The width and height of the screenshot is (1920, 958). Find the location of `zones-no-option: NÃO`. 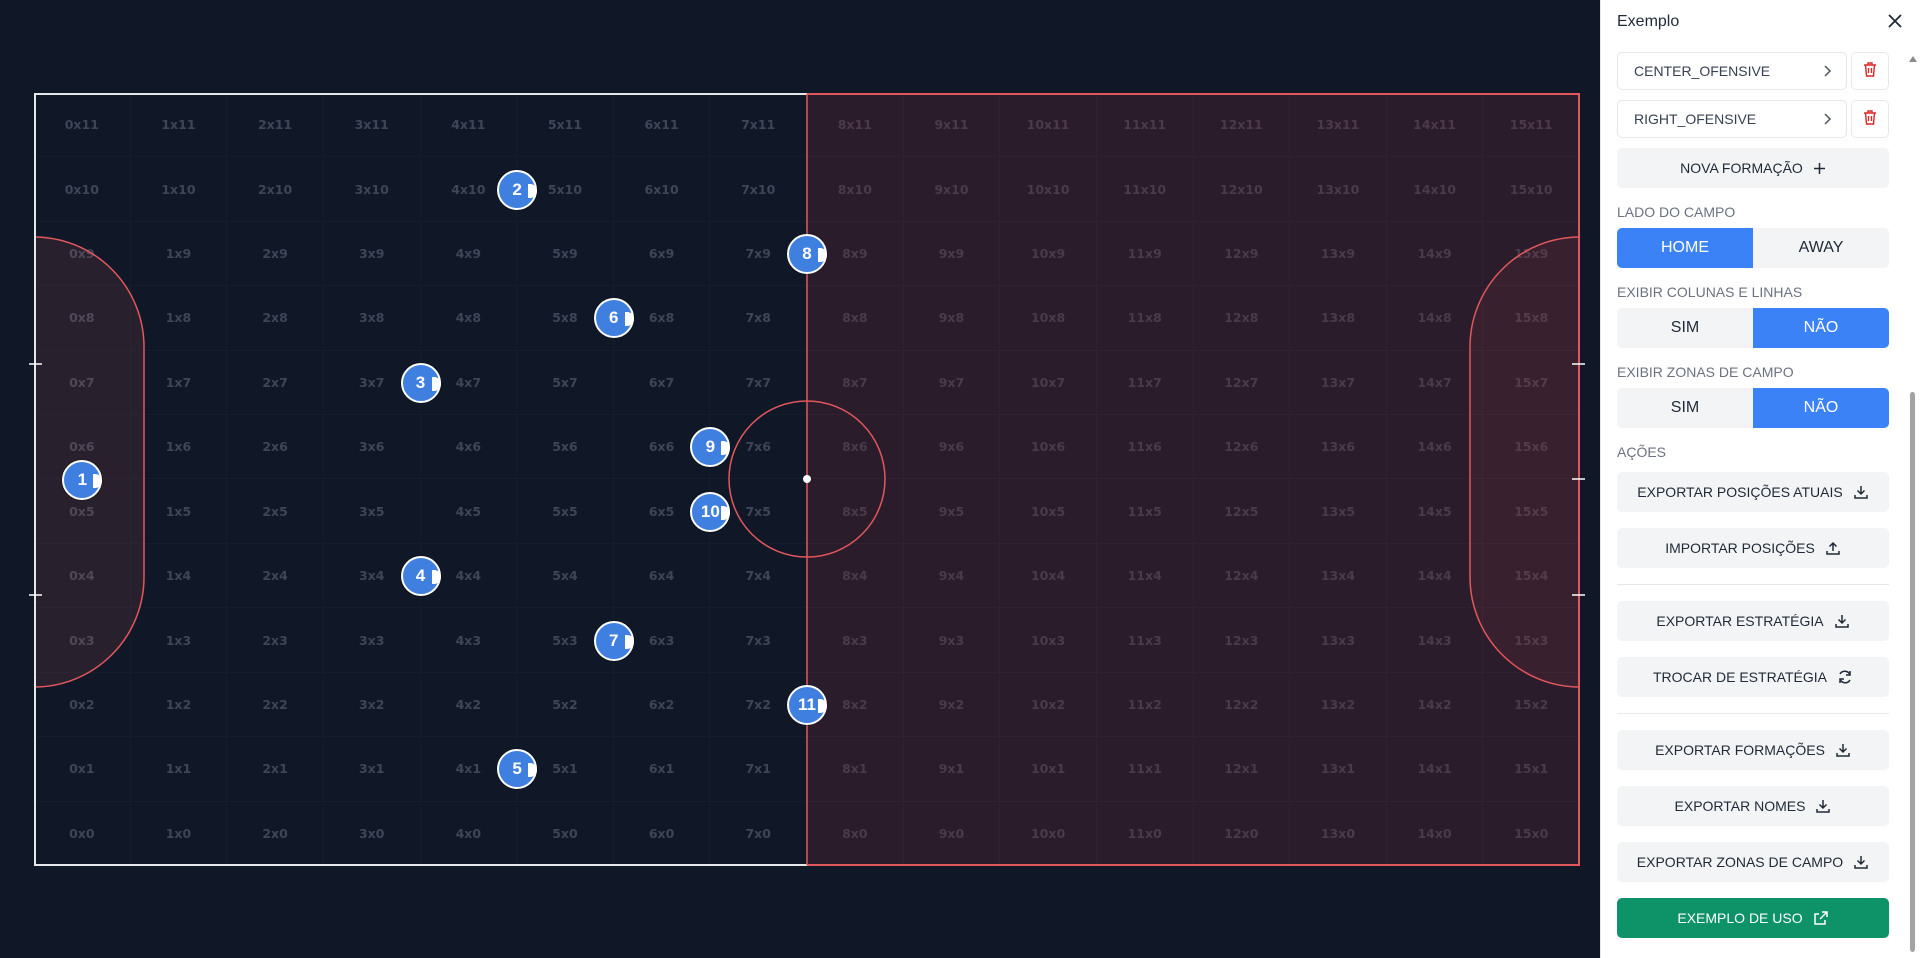

zones-no-option: NÃO is located at coordinates (1821, 408).